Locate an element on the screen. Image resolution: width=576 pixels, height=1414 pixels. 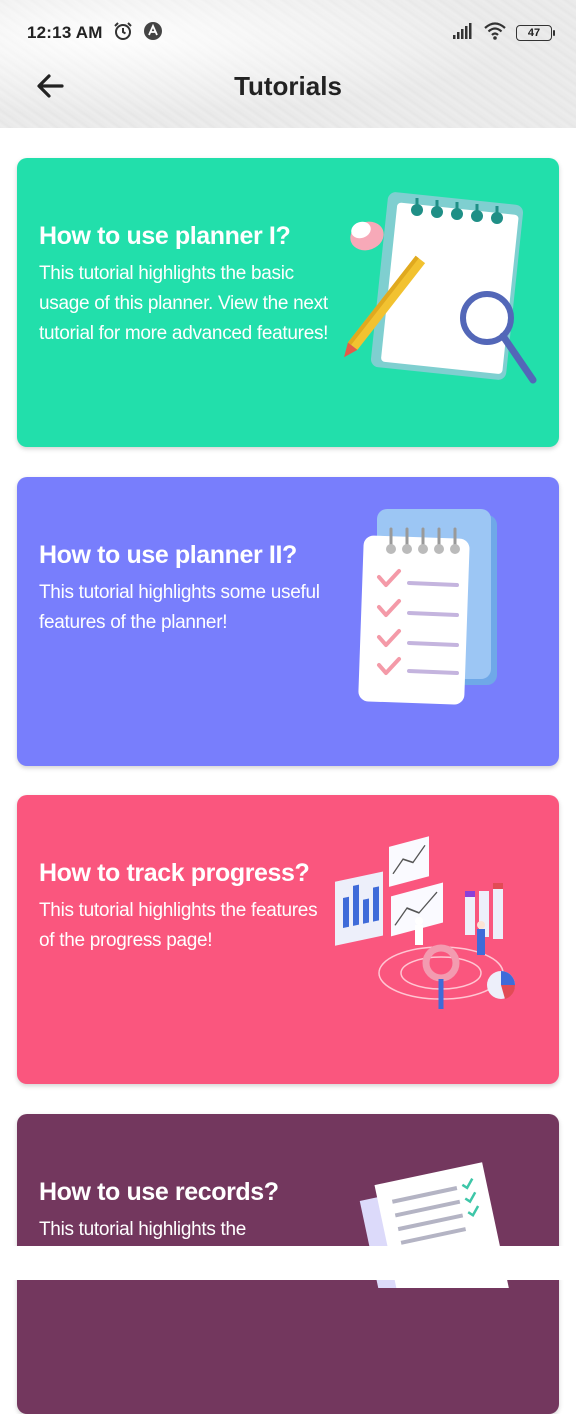
alarm-icon is located at coordinates (123, 33).